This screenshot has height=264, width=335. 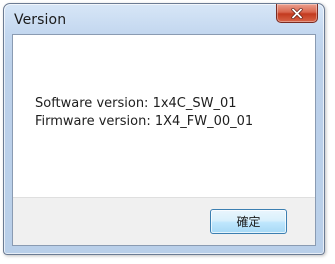 I want to click on close-button, so click(x=297, y=13).